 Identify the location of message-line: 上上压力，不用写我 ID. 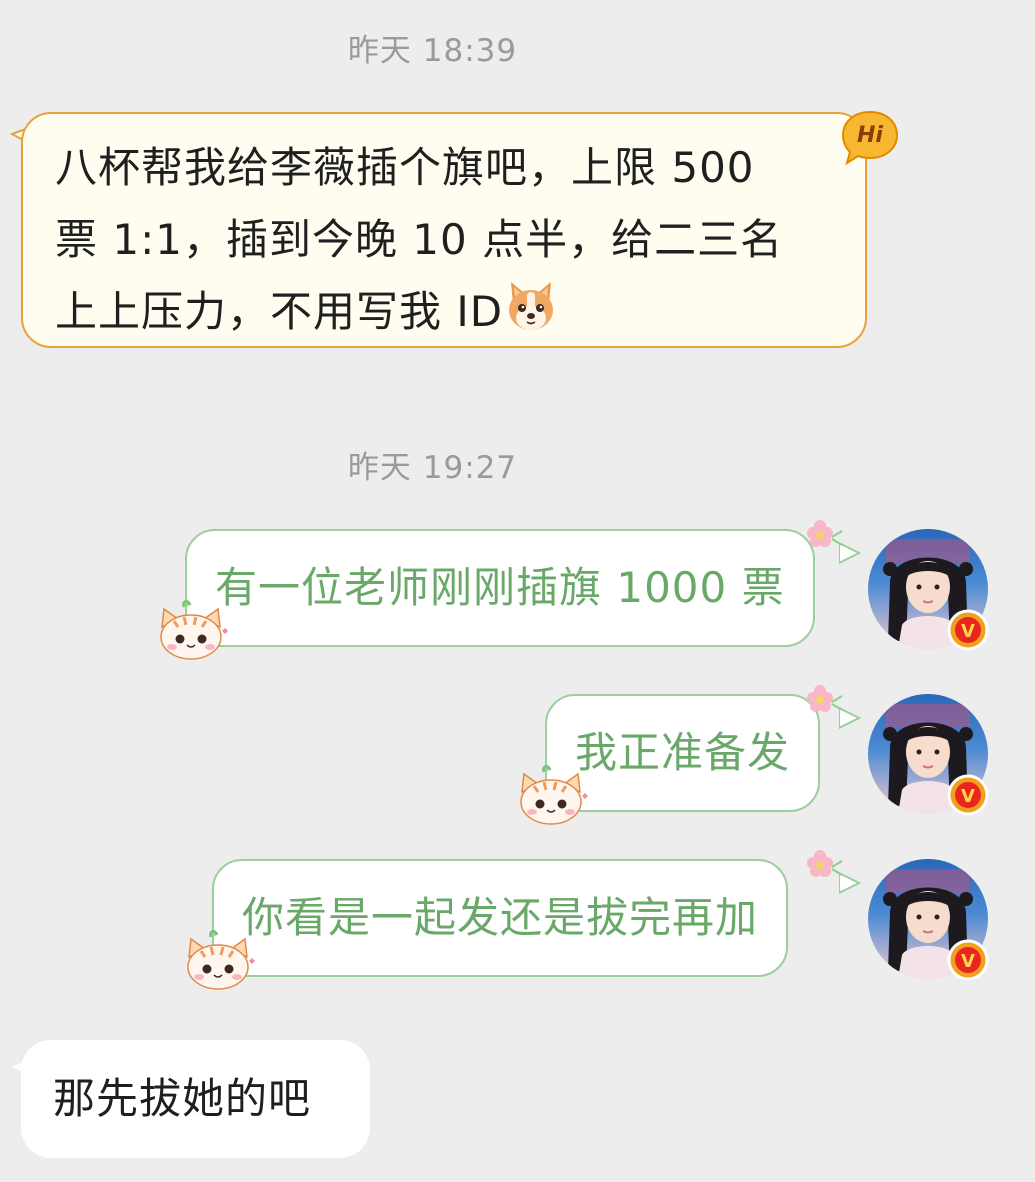
(444, 312).